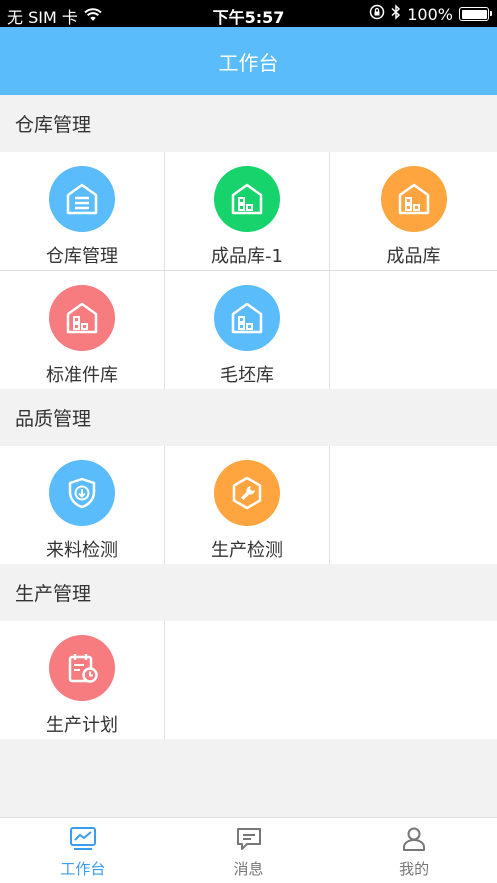 The image size is (497, 883). What do you see at coordinates (247, 256) in the screenshot?
I see `app-label: 成品库-1` at bounding box center [247, 256].